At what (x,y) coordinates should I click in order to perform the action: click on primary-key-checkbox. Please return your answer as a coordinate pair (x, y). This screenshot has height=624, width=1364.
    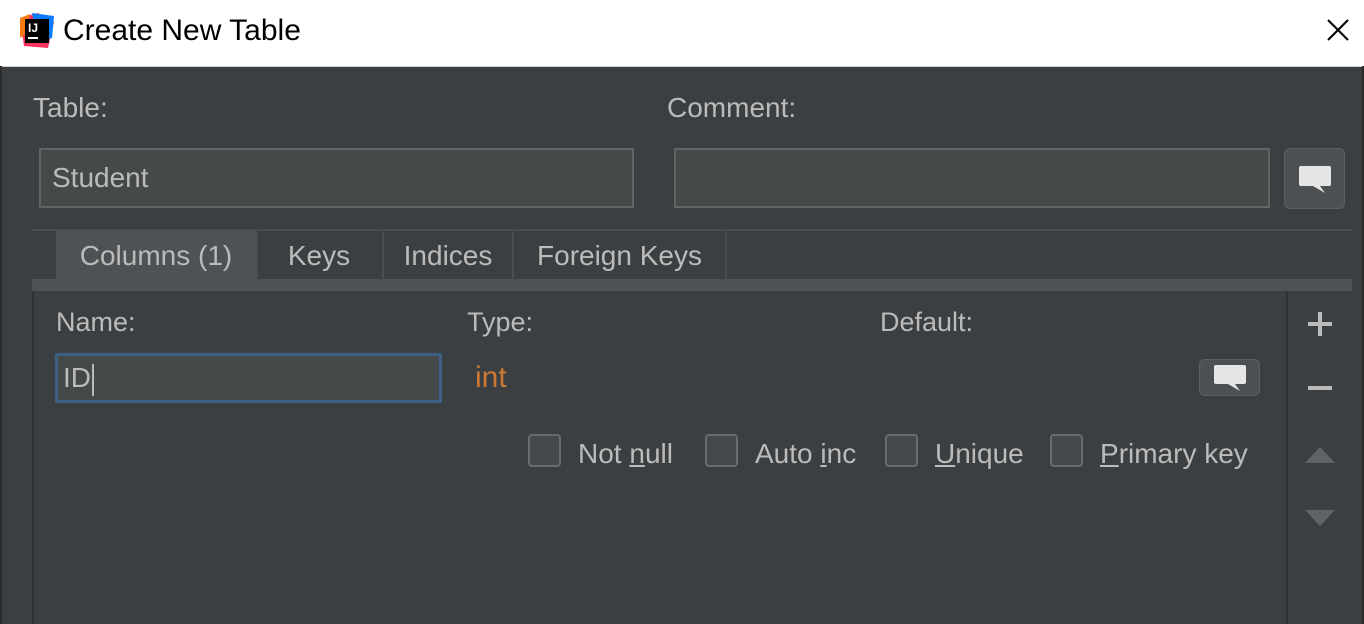
    Looking at the image, I should click on (1066, 450).